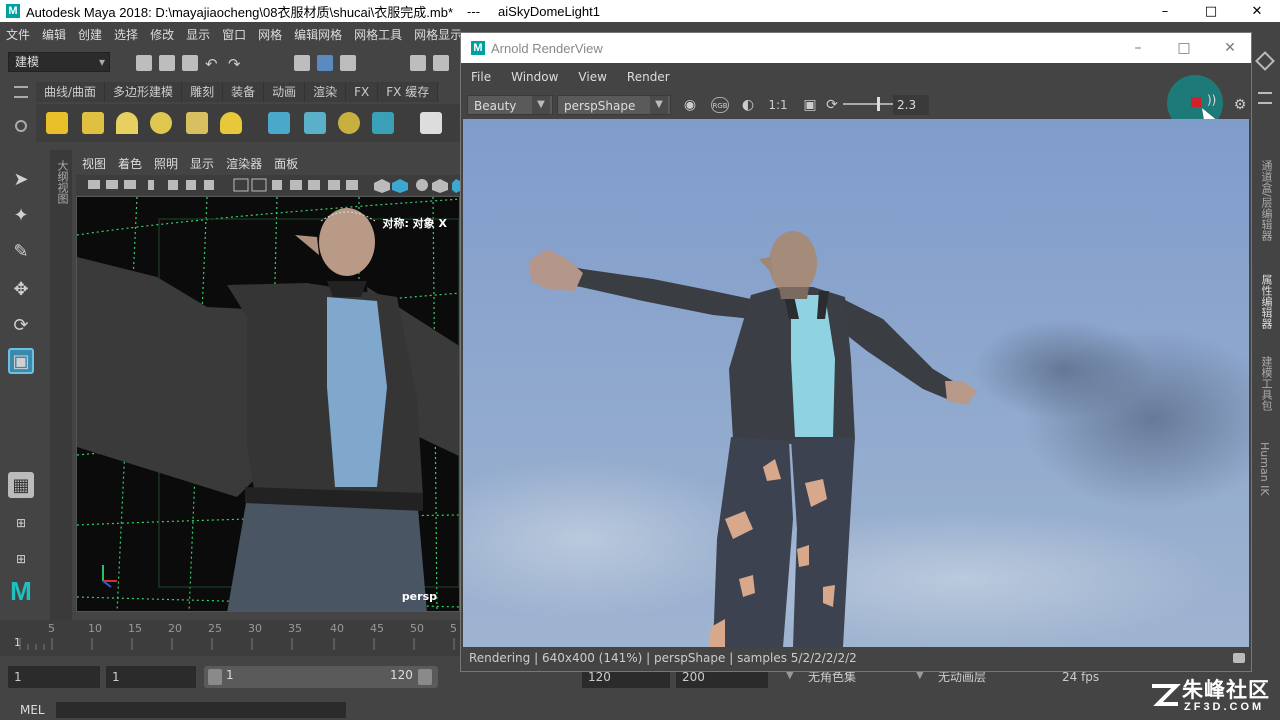 The height and width of the screenshot is (720, 1280). What do you see at coordinates (441, 63) in the screenshot?
I see `snap-curve-icon` at bounding box center [441, 63].